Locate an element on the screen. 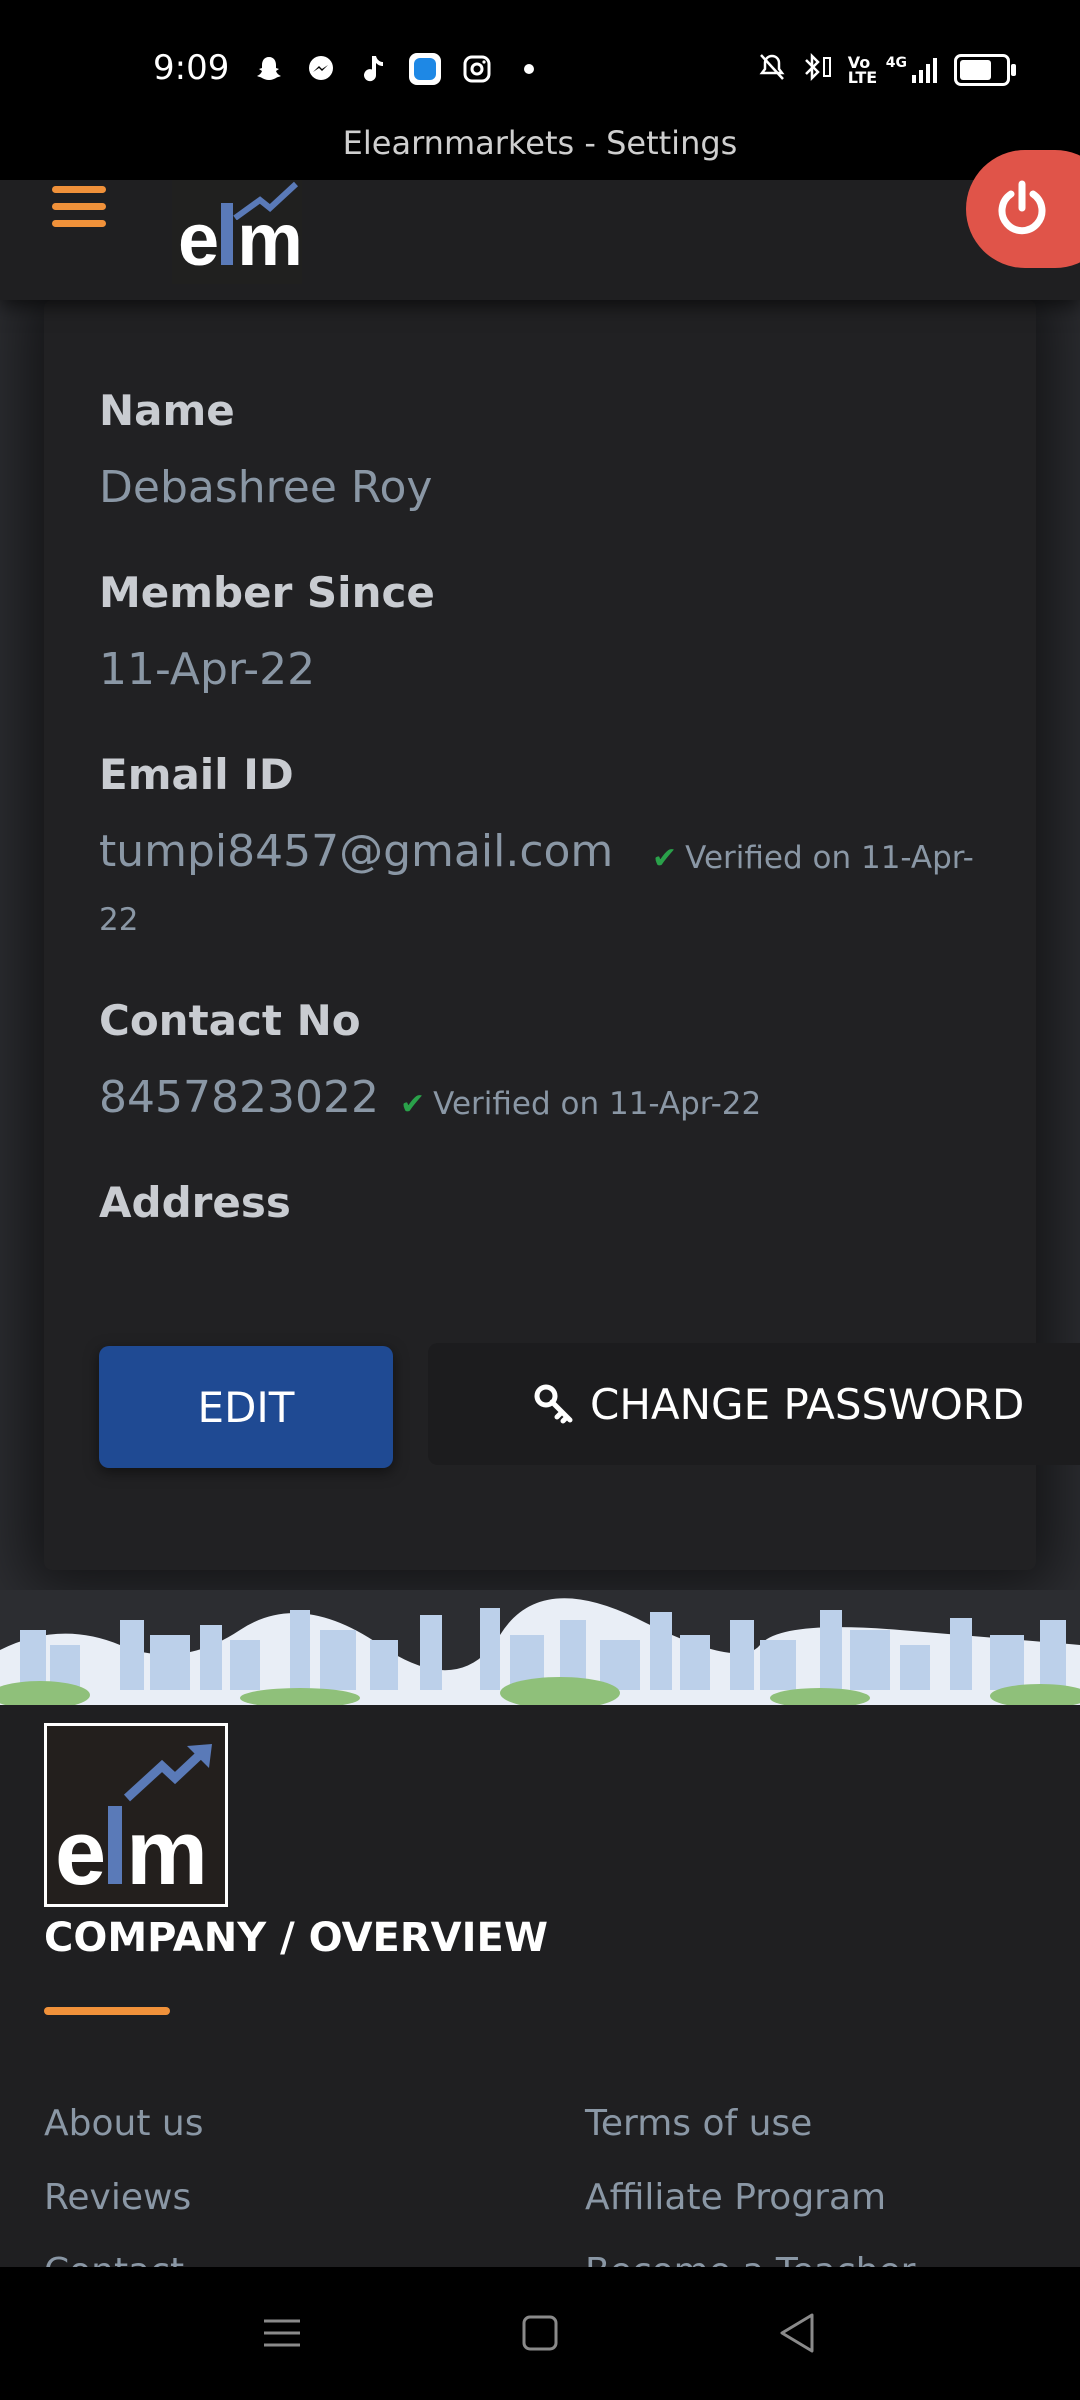  app-icon is located at coordinates (425, 69).